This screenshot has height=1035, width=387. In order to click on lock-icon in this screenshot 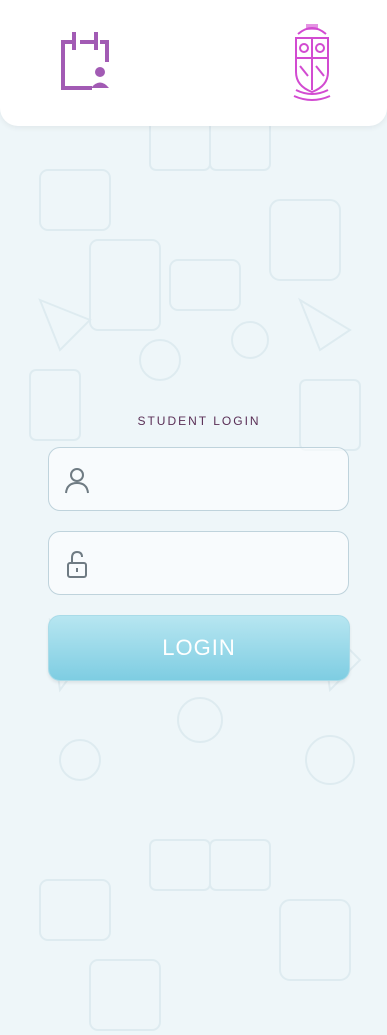, I will do `click(77, 564)`.